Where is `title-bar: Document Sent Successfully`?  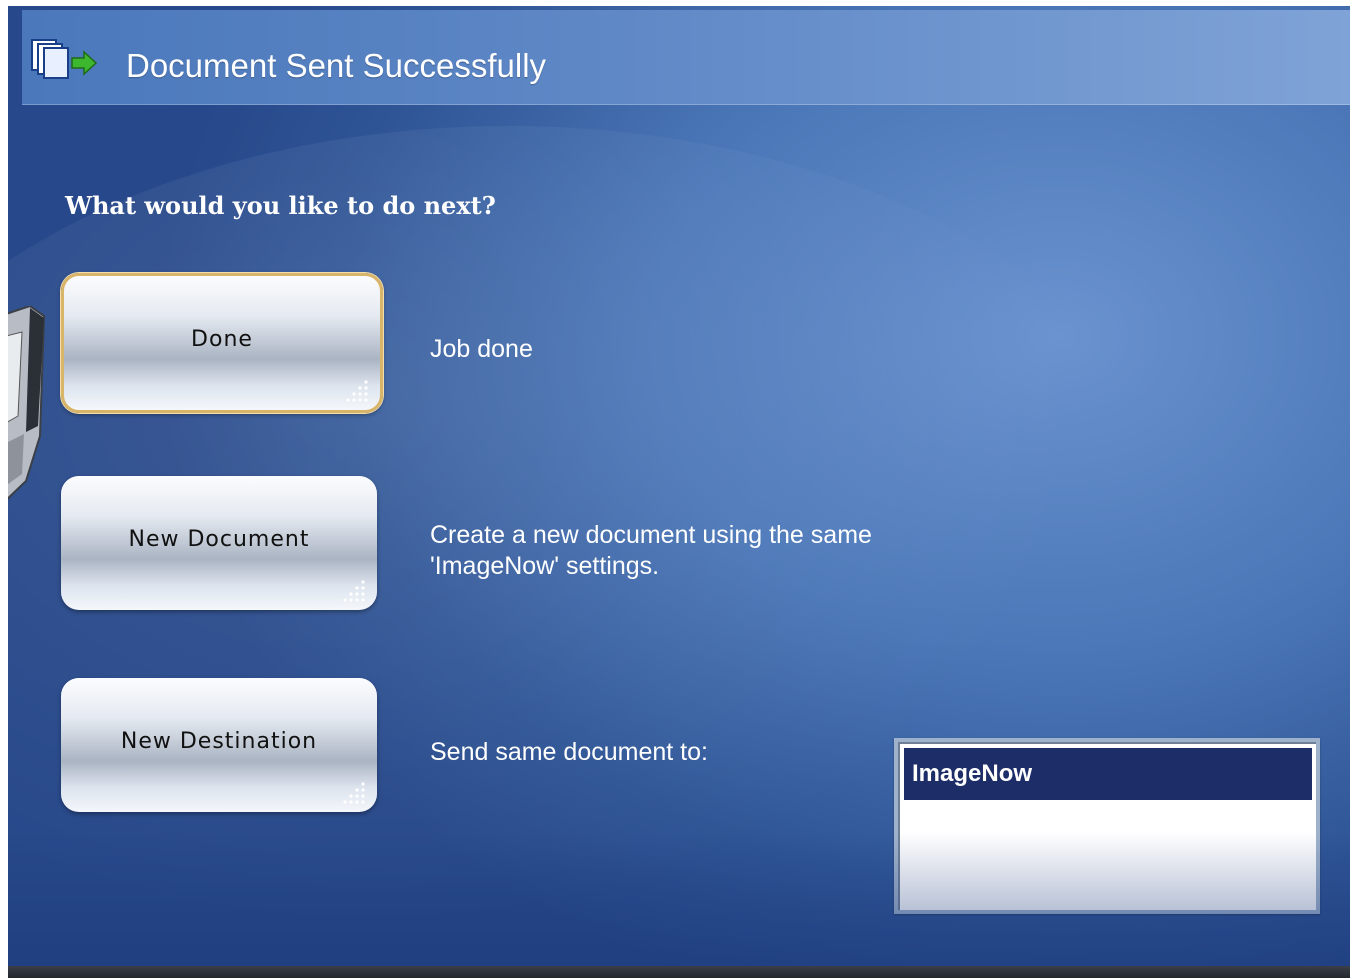 title-bar: Document Sent Successfully is located at coordinates (686, 57).